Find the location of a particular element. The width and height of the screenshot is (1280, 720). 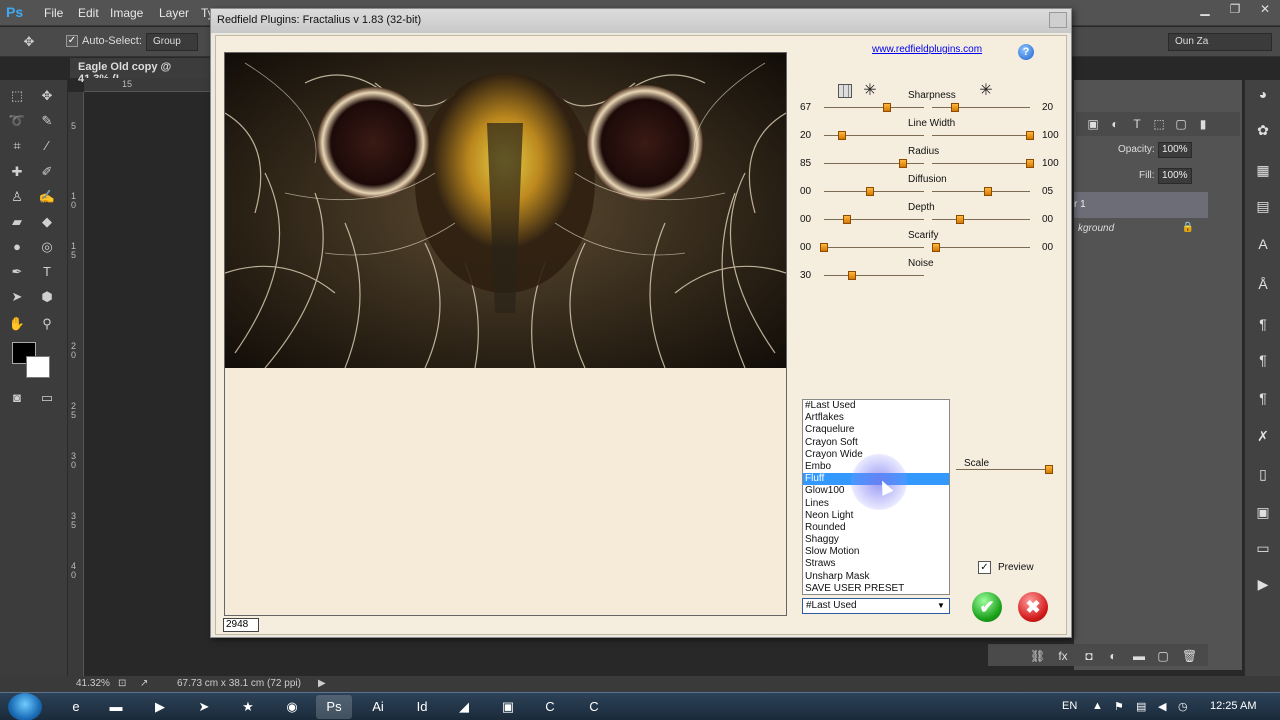

background-color-swatch is located at coordinates (38, 367).